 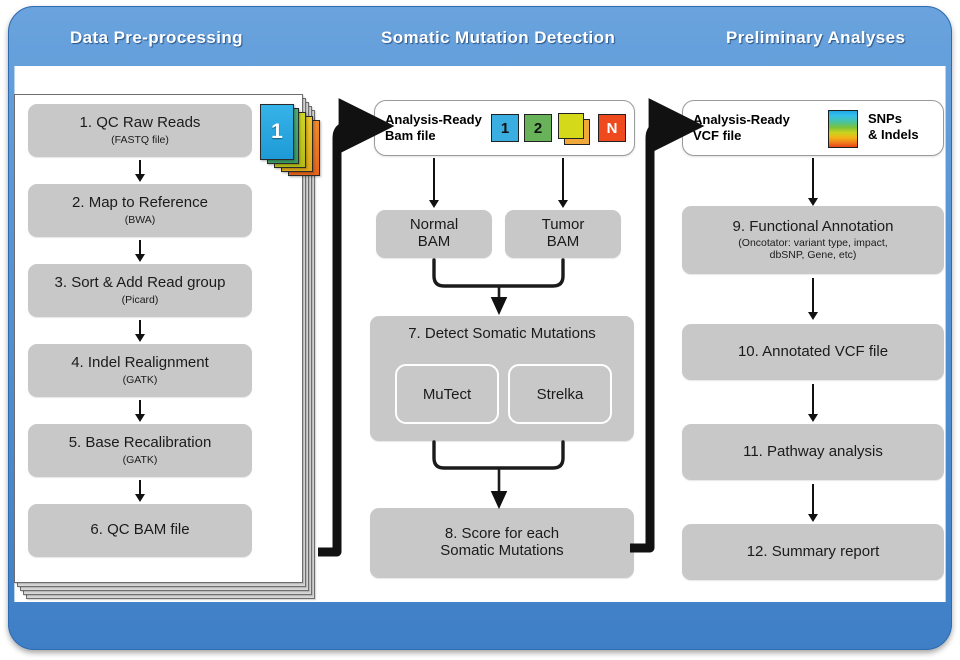 What do you see at coordinates (816, 37) in the screenshot?
I see `header-preliminary-analyses: Preliminary Analyses` at bounding box center [816, 37].